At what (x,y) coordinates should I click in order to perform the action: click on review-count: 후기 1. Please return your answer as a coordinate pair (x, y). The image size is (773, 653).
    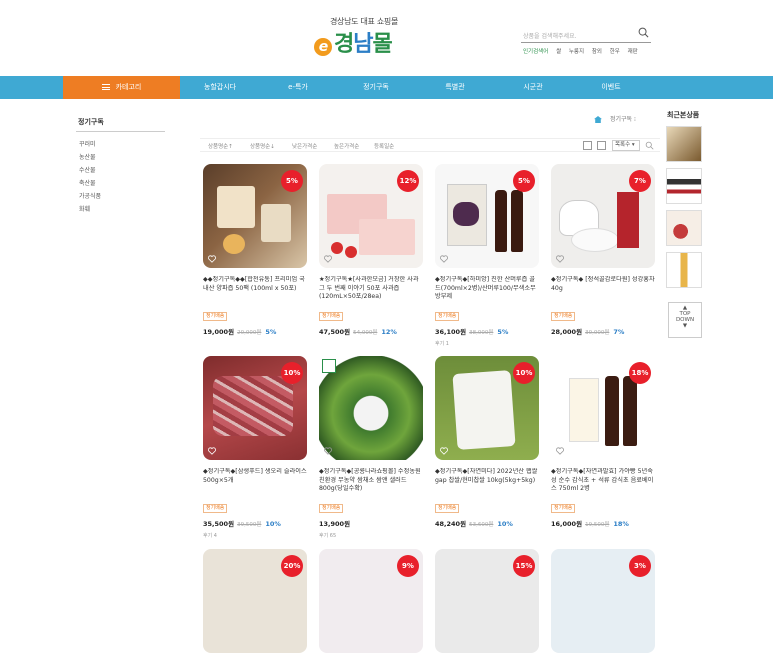
    Looking at the image, I should click on (487, 343).